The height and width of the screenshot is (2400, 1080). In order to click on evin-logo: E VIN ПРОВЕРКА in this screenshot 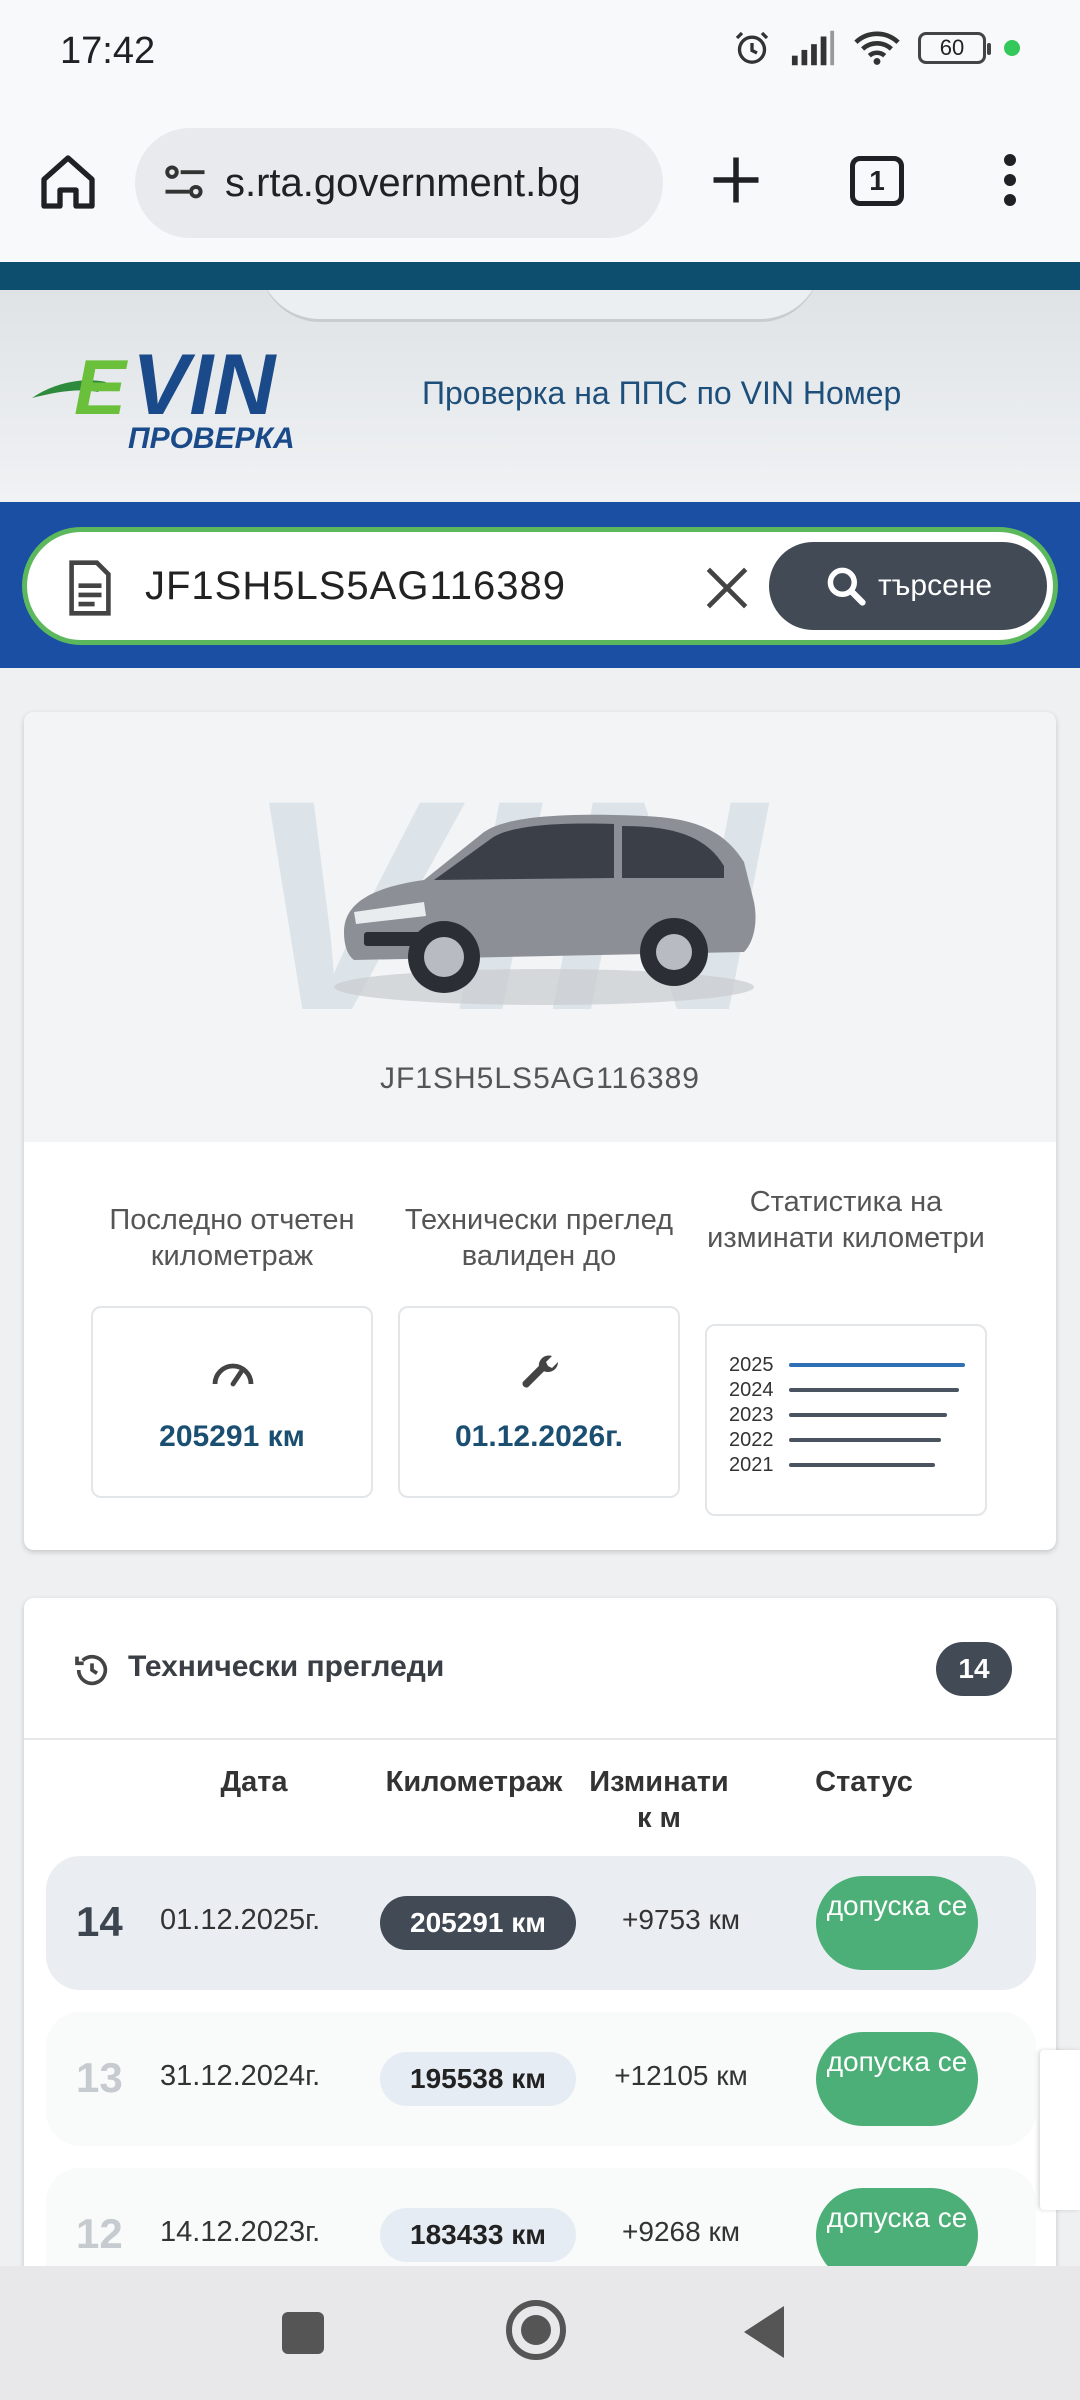, I will do `click(208, 395)`.